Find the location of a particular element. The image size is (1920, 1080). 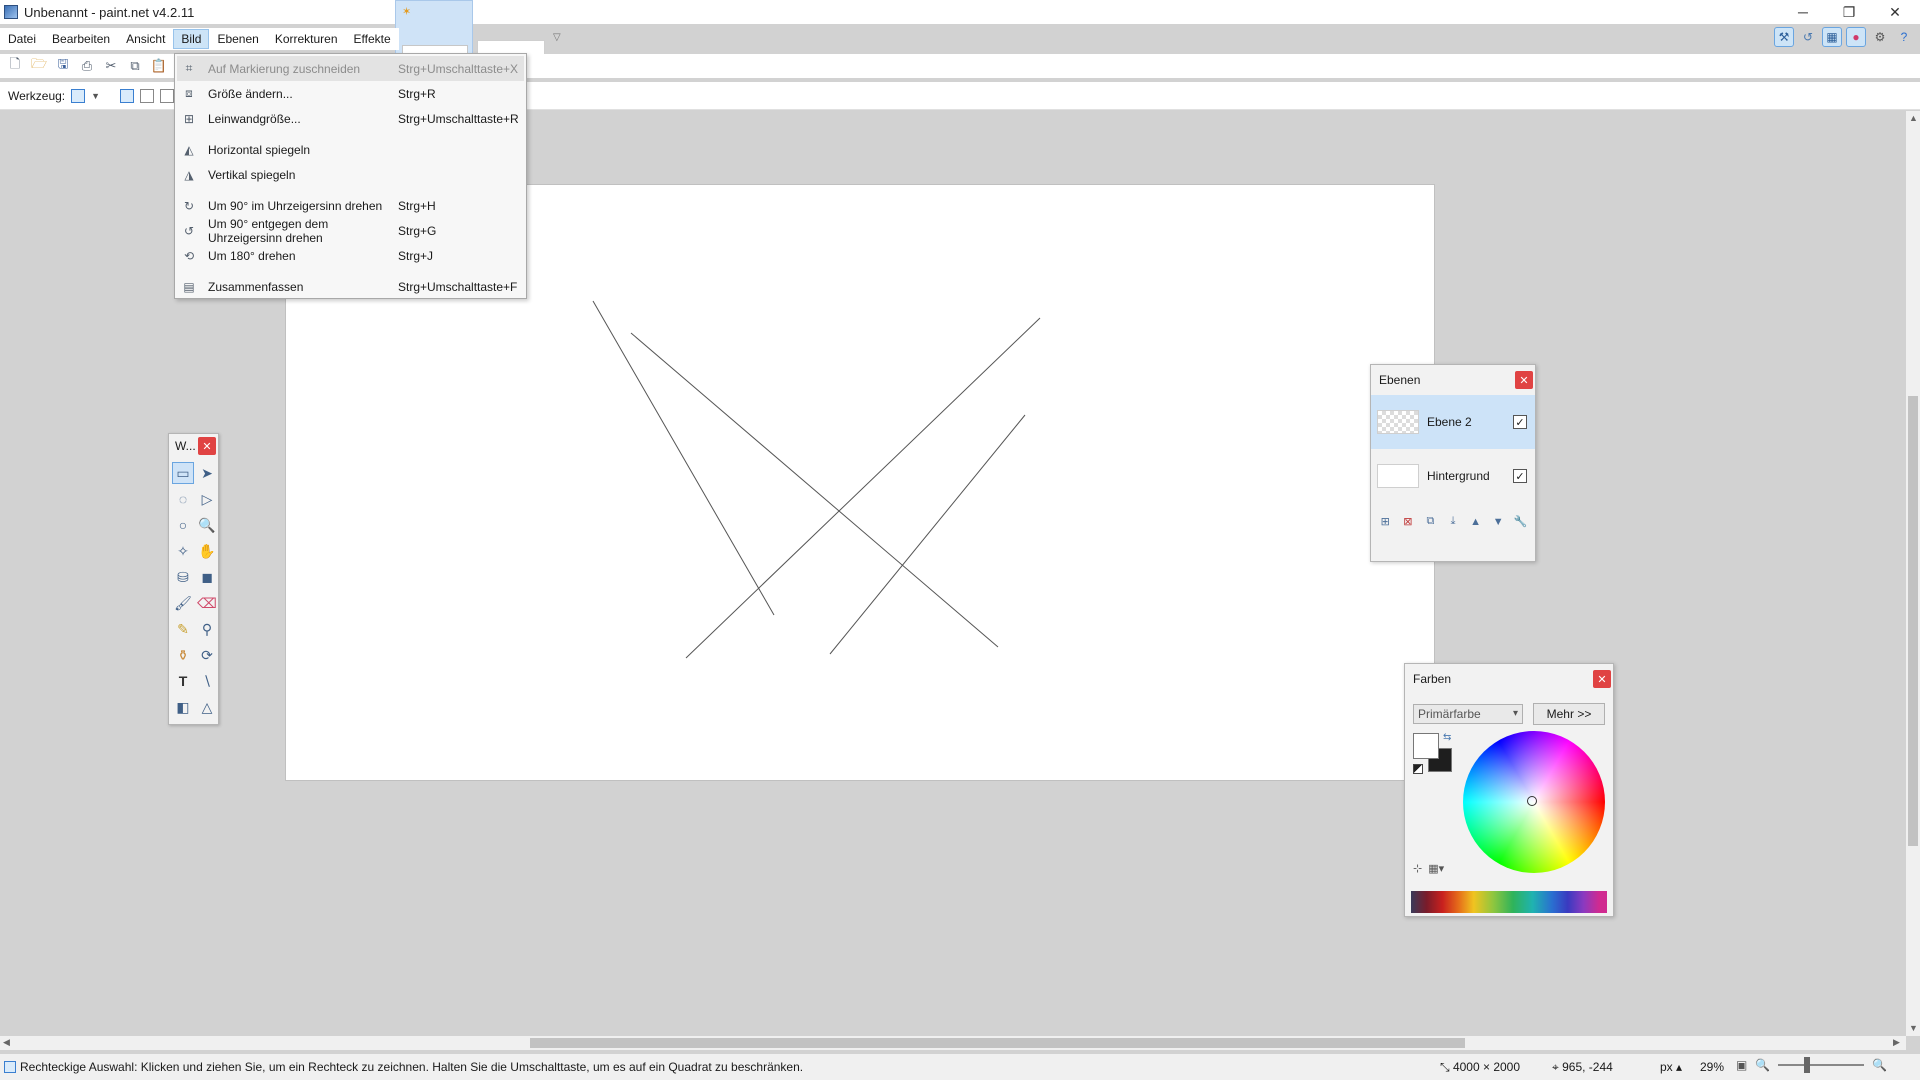

menu-item-rotate-180: ⟲ Um 180° drehen Strg+J is located at coordinates (350, 255).